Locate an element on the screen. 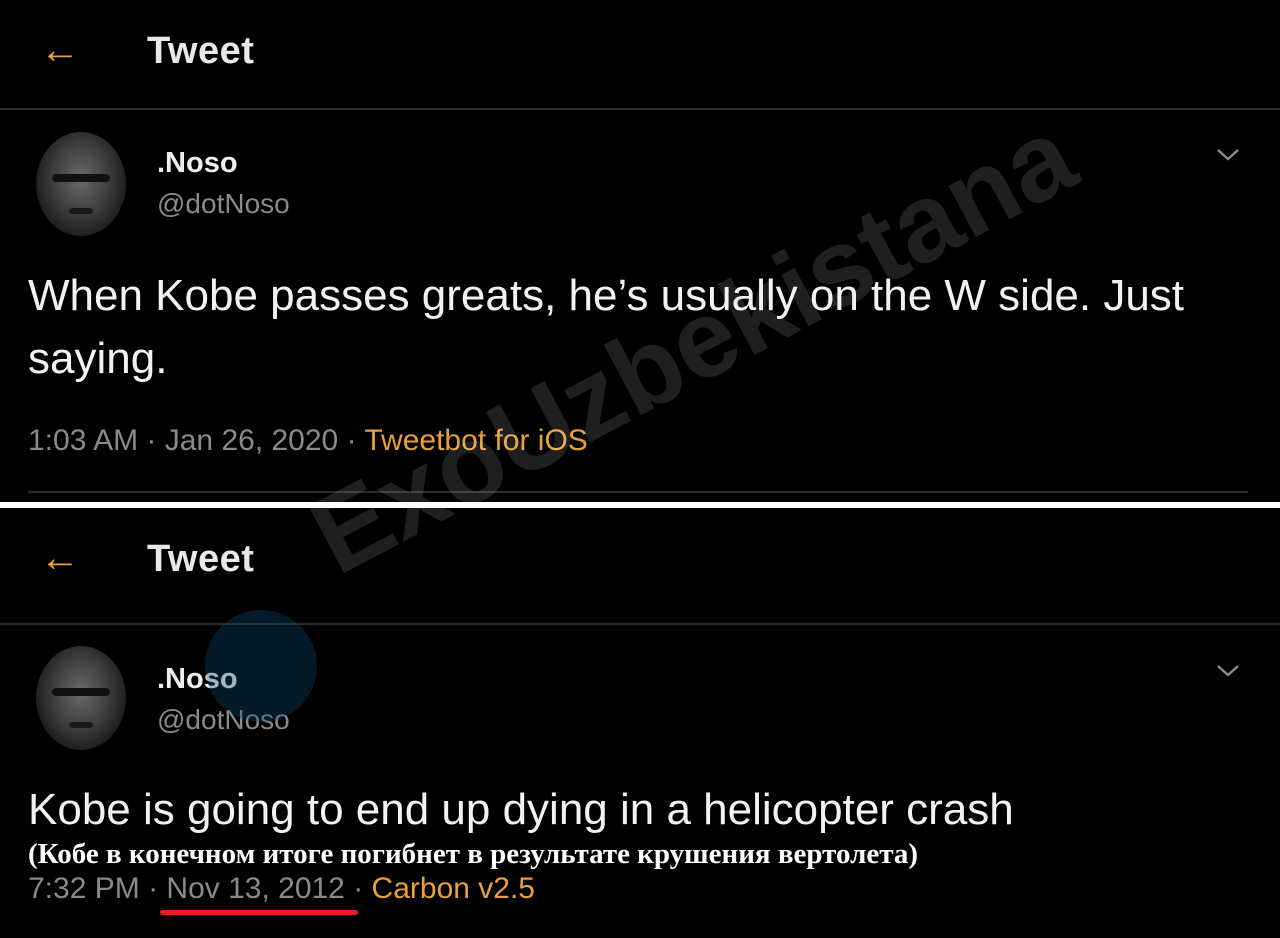  meta-divider is located at coordinates (638, 492).